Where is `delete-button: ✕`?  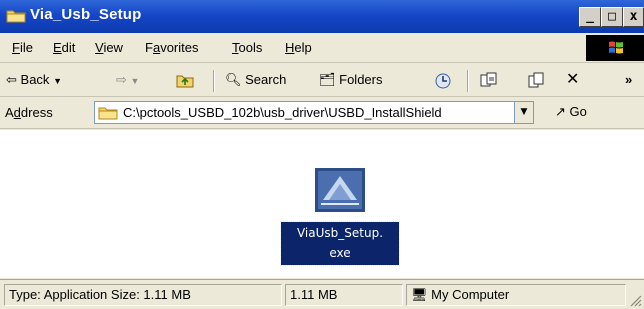 delete-button: ✕ is located at coordinates (572, 79).